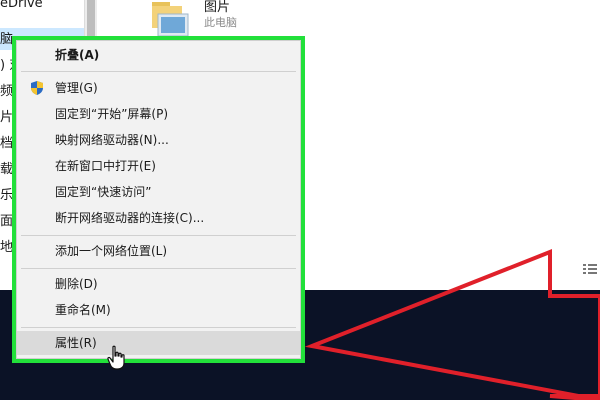 The height and width of the screenshot is (400, 600). What do you see at coordinates (590, 269) in the screenshot?
I see `view-toggle-icon` at bounding box center [590, 269].